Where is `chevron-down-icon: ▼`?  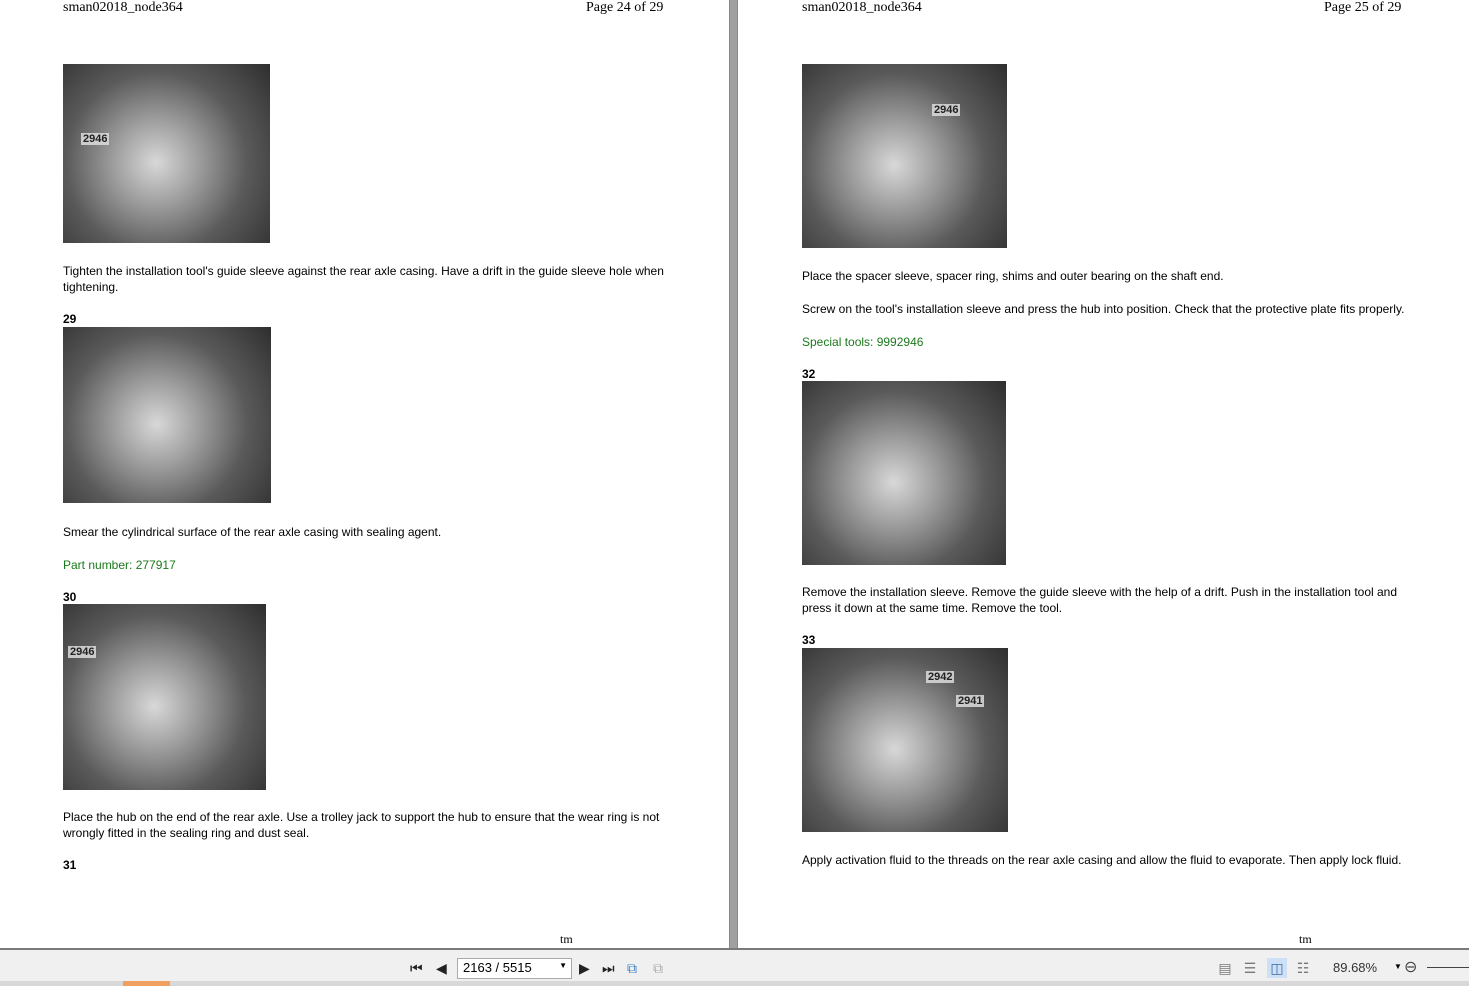
chevron-down-icon: ▼ is located at coordinates (563, 965).